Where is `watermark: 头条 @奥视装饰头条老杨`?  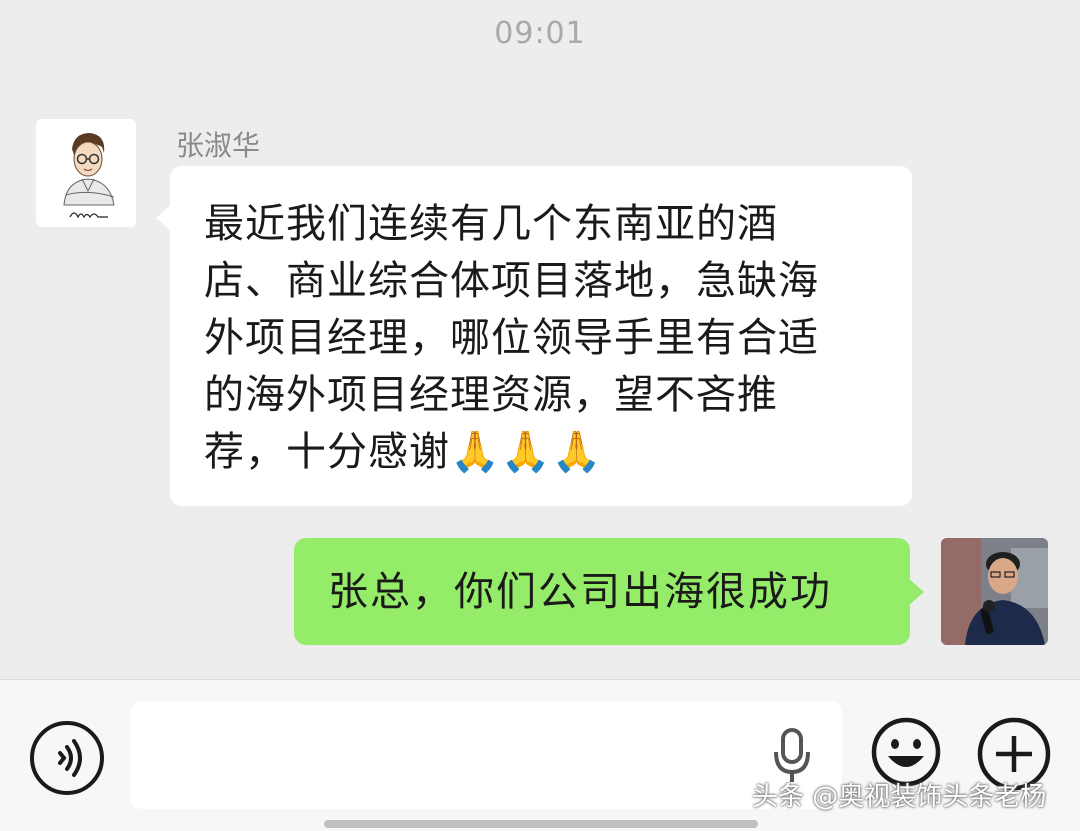
watermark: 头条 @奥视装饰头条老杨 is located at coordinates (899, 797).